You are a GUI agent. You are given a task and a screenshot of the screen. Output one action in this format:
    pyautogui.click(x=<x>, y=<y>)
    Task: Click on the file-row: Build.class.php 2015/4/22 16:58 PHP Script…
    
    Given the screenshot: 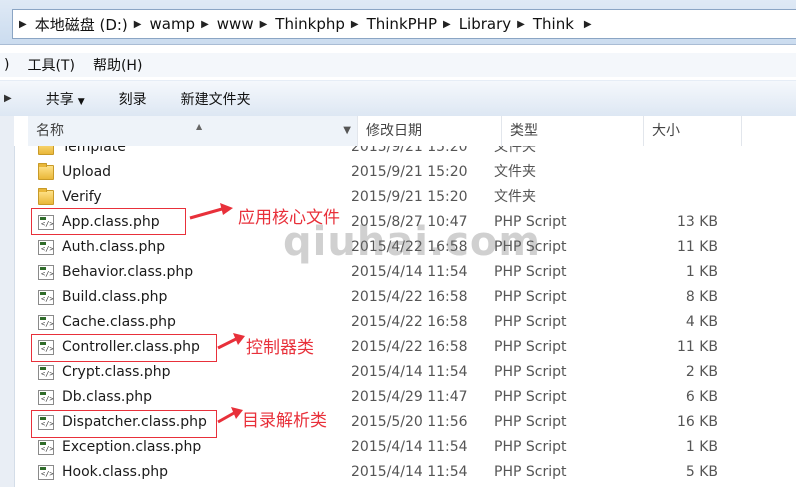 What is the action you would take?
    pyautogui.click(x=405, y=297)
    